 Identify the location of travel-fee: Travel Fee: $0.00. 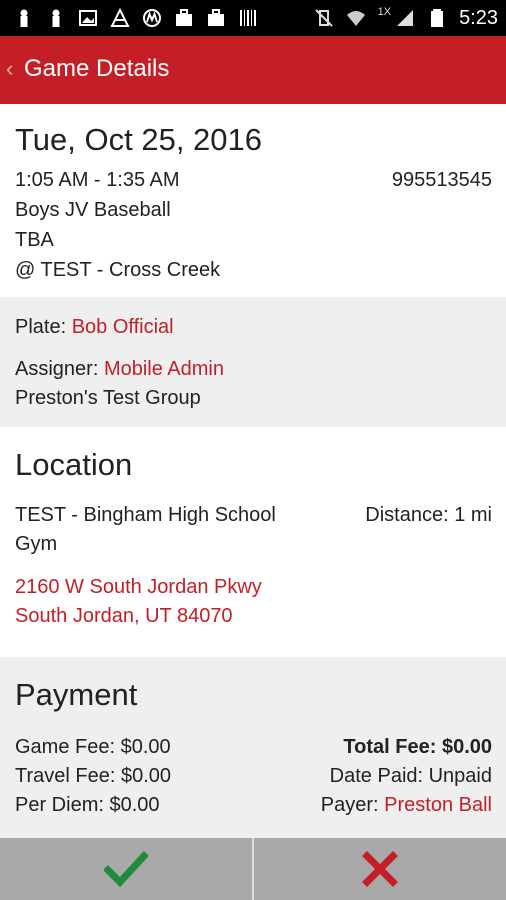
(93, 776).